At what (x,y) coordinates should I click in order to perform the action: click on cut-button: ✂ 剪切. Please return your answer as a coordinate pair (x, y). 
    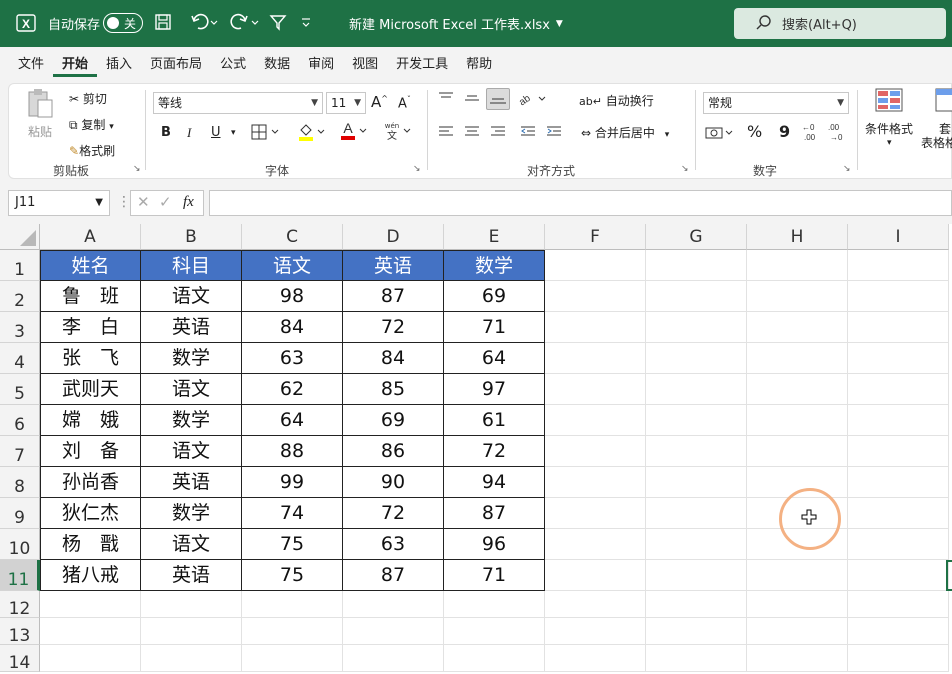
    Looking at the image, I should click on (88, 98).